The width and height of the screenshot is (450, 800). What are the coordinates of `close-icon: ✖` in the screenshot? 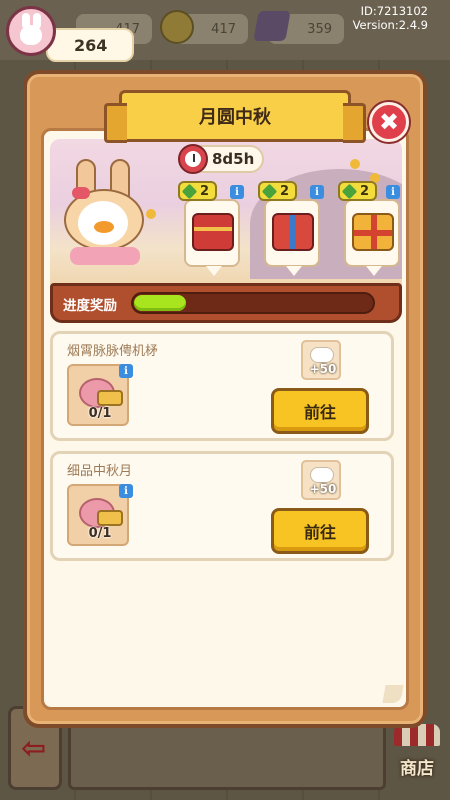 It's located at (389, 122).